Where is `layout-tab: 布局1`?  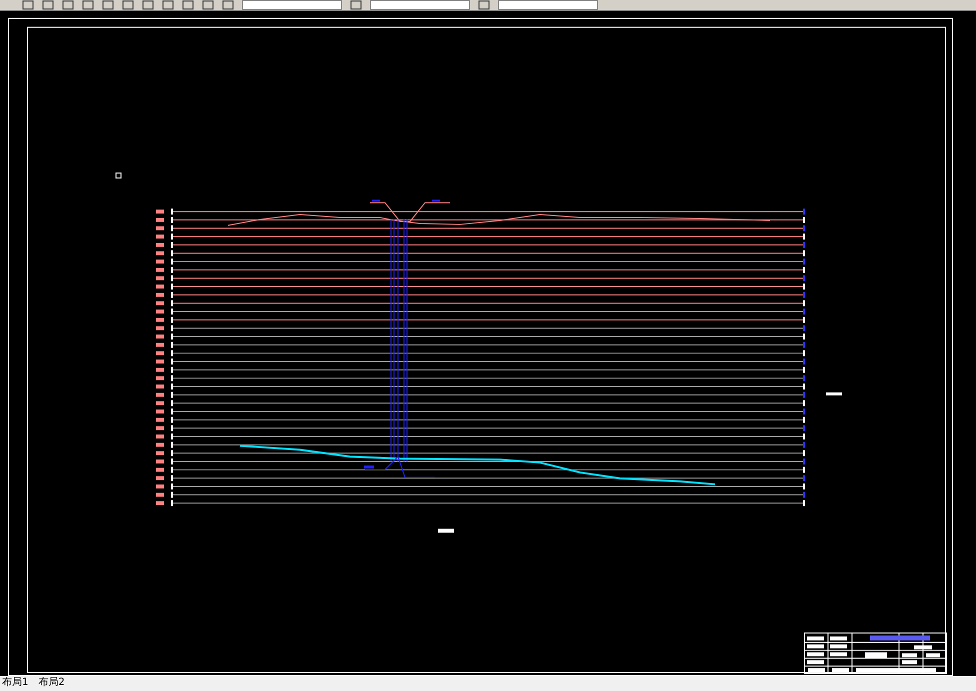 layout-tab: 布局1 is located at coordinates (15, 683).